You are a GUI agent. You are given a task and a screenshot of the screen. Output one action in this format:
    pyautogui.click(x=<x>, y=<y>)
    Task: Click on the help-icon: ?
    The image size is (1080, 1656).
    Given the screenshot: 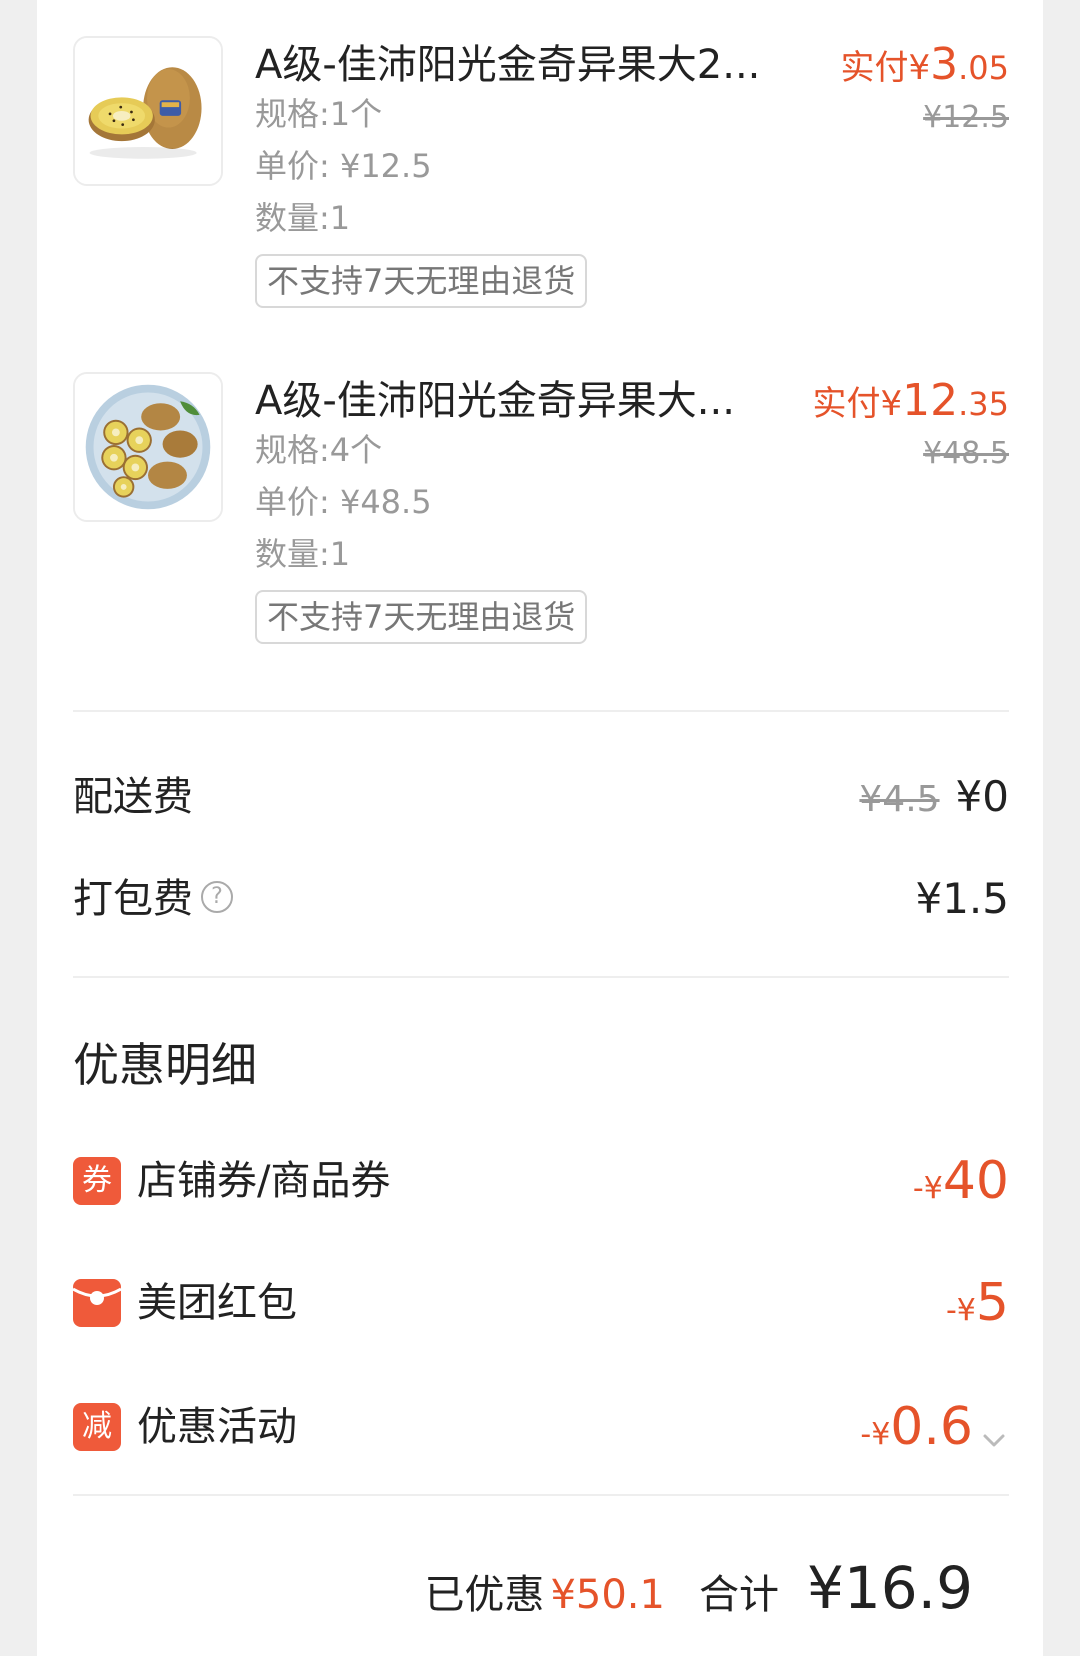 What is the action you would take?
    pyautogui.click(x=217, y=897)
    